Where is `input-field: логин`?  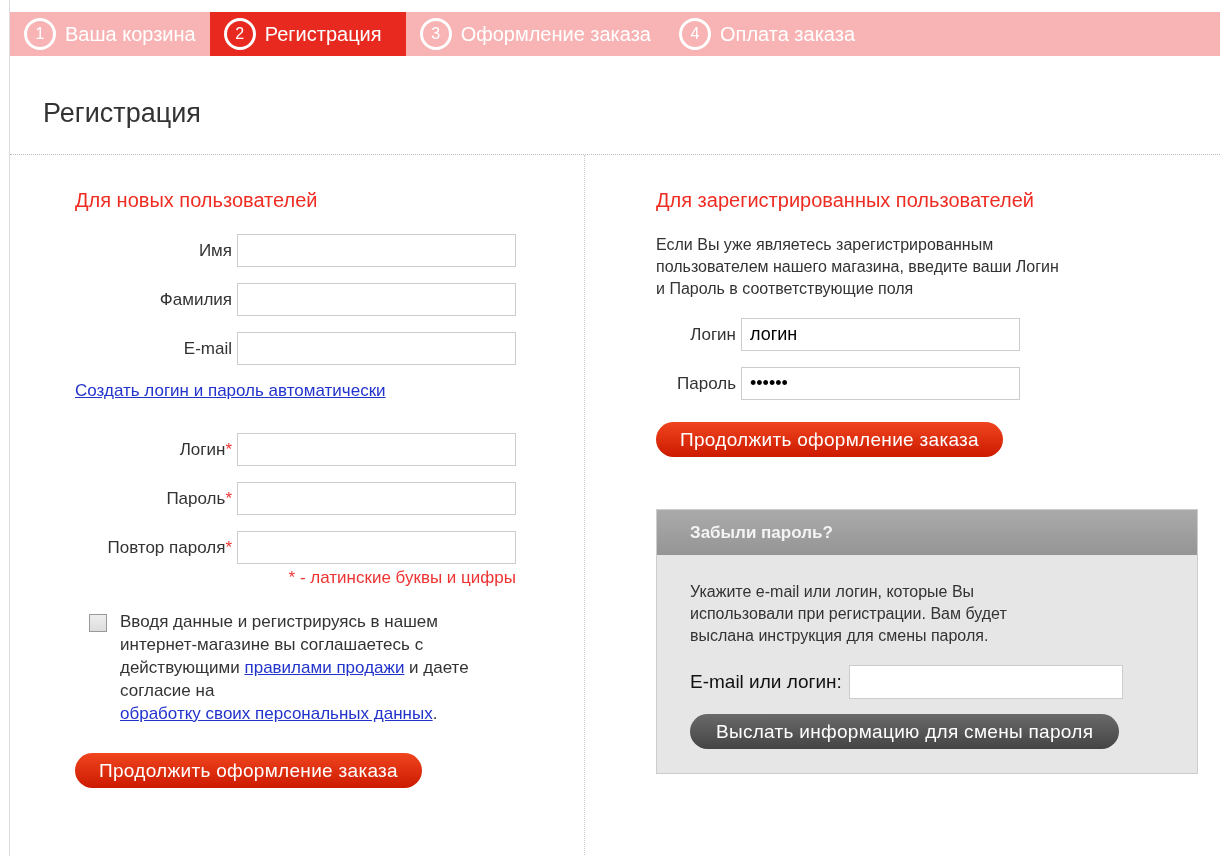 input-field: логин is located at coordinates (880, 334).